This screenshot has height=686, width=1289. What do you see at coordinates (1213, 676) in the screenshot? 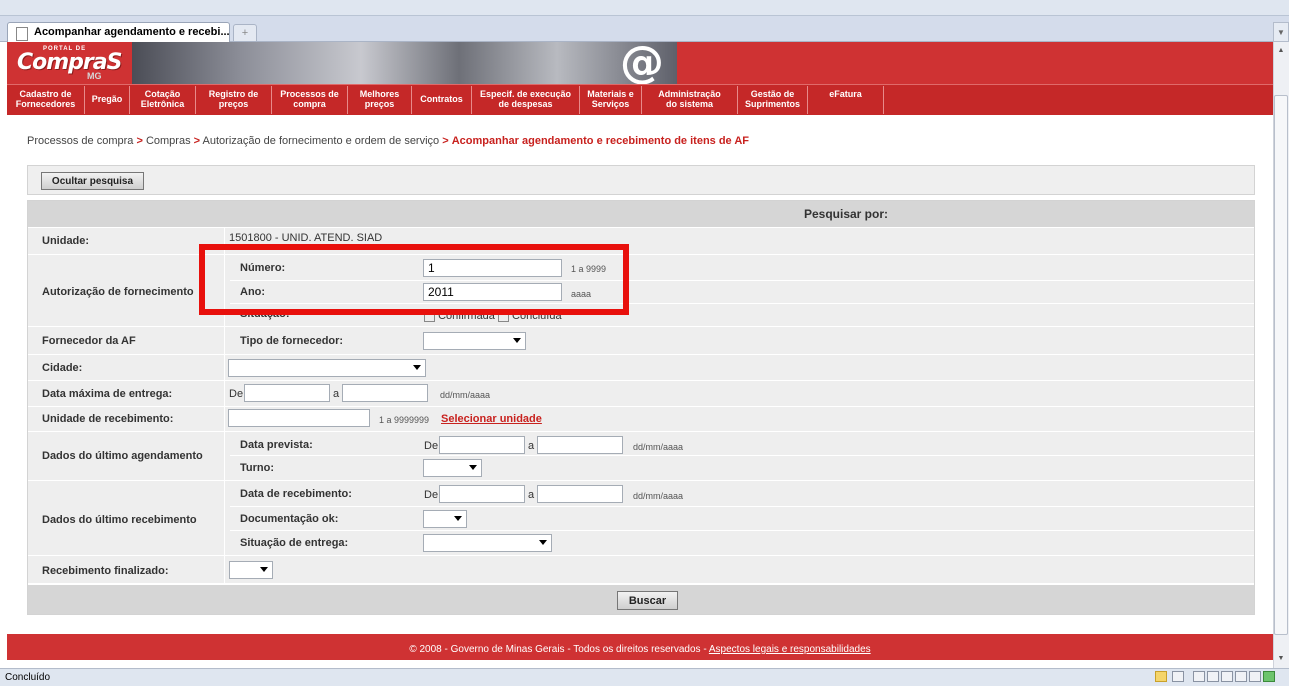
I see `tools-icon` at bounding box center [1213, 676].